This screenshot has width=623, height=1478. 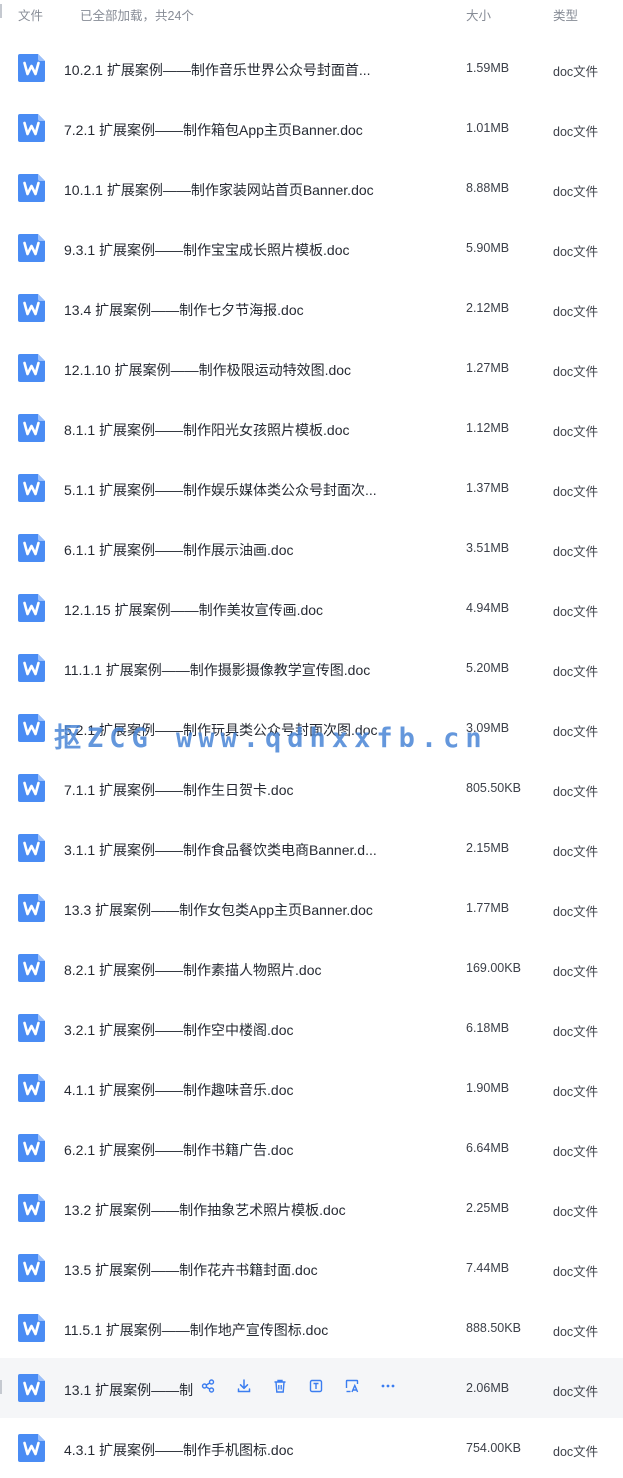 I want to click on file-row: 12.1.10 扩展案例——制作极限运动特效图.doc 1.27MB doc文件, so click(x=311, y=368).